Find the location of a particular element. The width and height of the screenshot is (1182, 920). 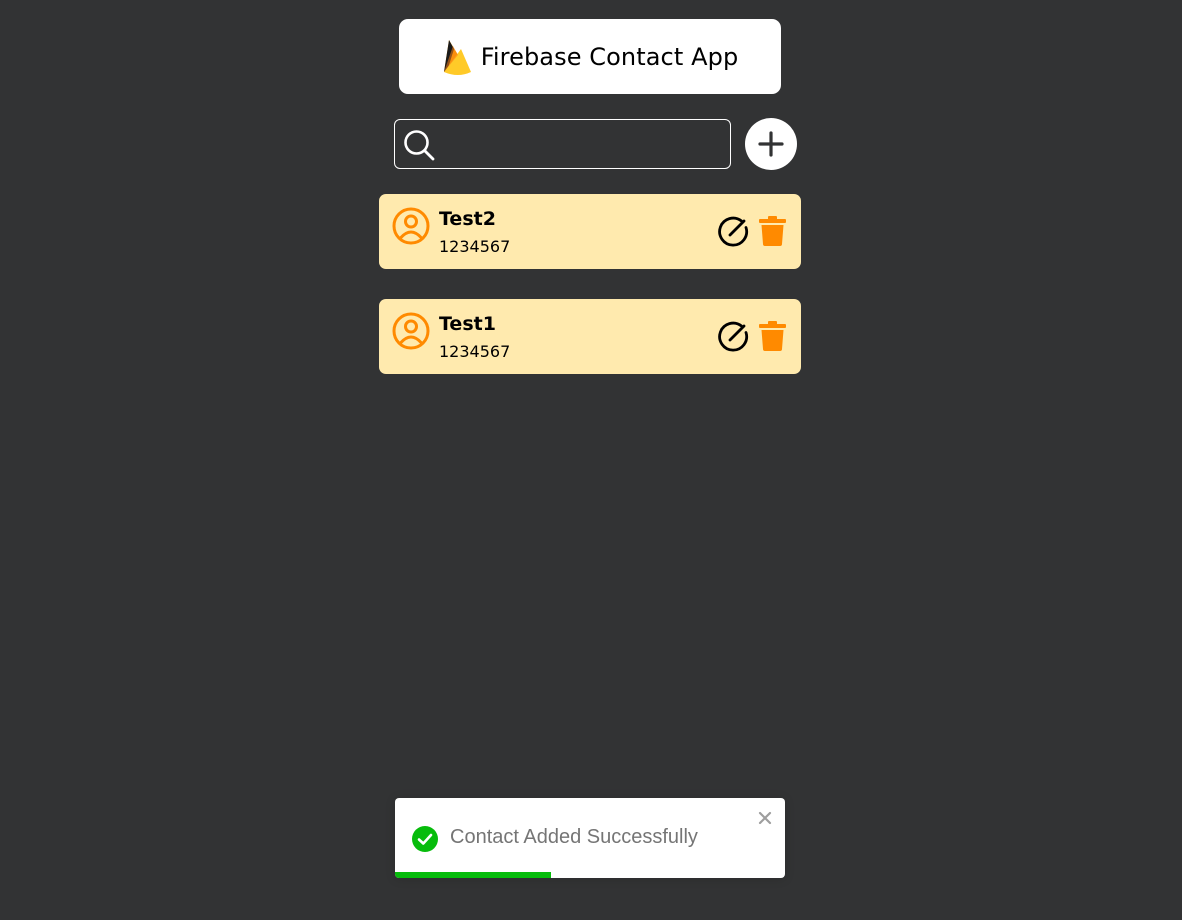

toast-message: Contact Added Successfully is located at coordinates (574, 837).